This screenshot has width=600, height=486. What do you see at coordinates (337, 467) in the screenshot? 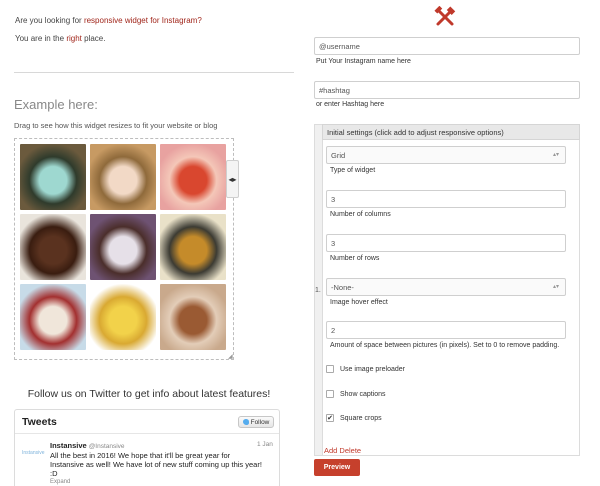
I see `preview-button: Preview` at bounding box center [337, 467].